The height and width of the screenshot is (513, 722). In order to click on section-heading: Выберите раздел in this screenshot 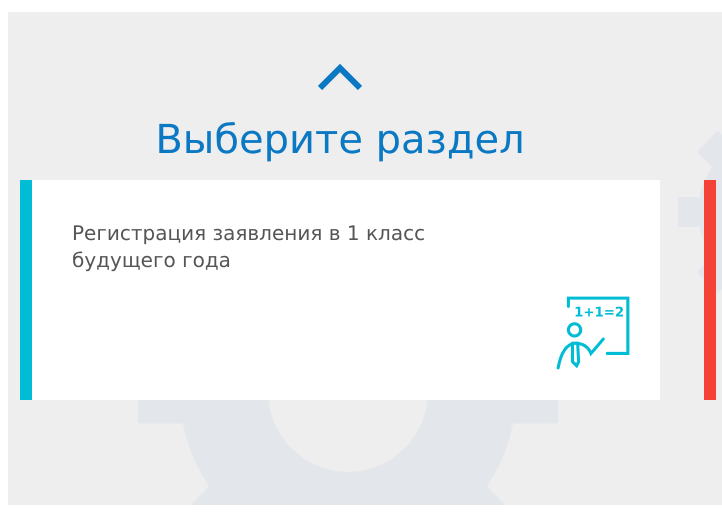, I will do `click(340, 140)`.